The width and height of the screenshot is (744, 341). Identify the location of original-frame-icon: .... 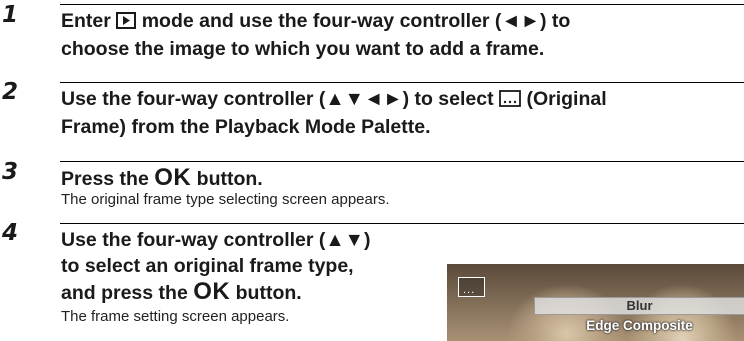
(471, 287).